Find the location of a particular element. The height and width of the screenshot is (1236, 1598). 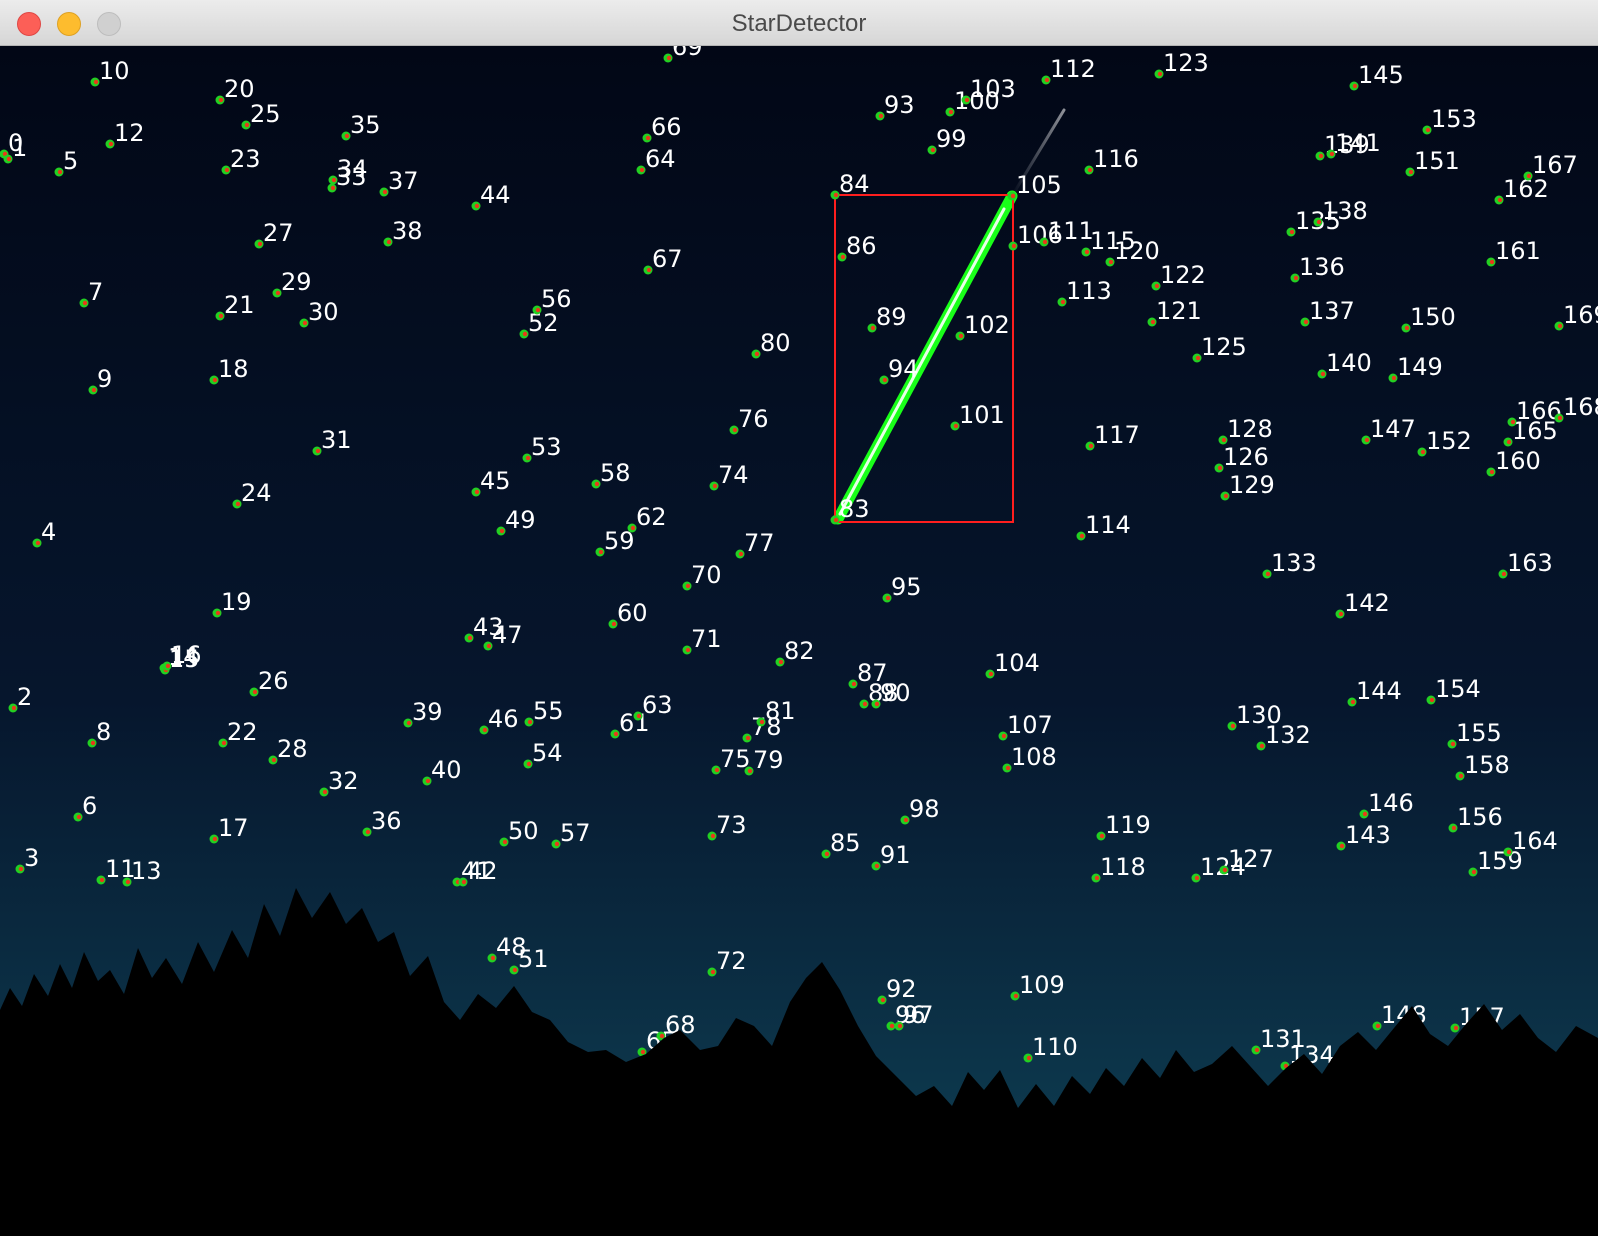

star-138: 138 is located at coordinates (1340, 212).